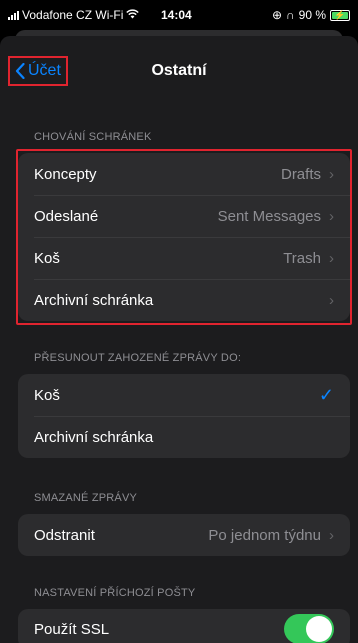  I want to click on wifi-icon, so click(133, 15).